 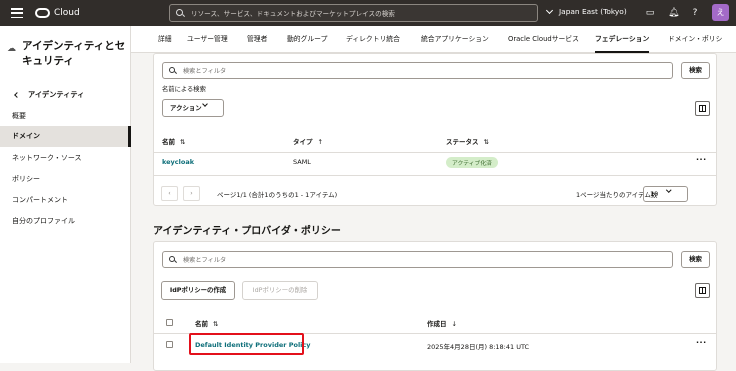 What do you see at coordinates (65, 200) in the screenshot?
I see `sidebar-item-compartments: コンパートメント` at bounding box center [65, 200].